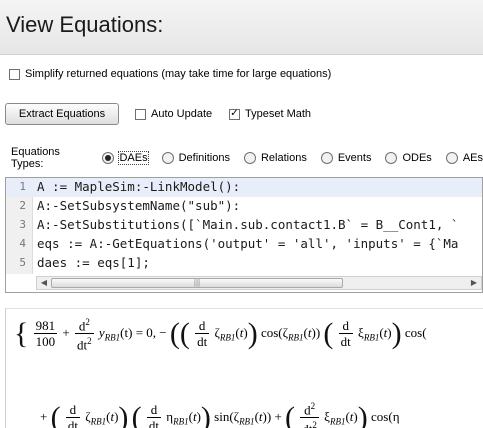  What do you see at coordinates (197, 283) in the screenshot?
I see `scroll-thumb: |||` at bounding box center [197, 283].